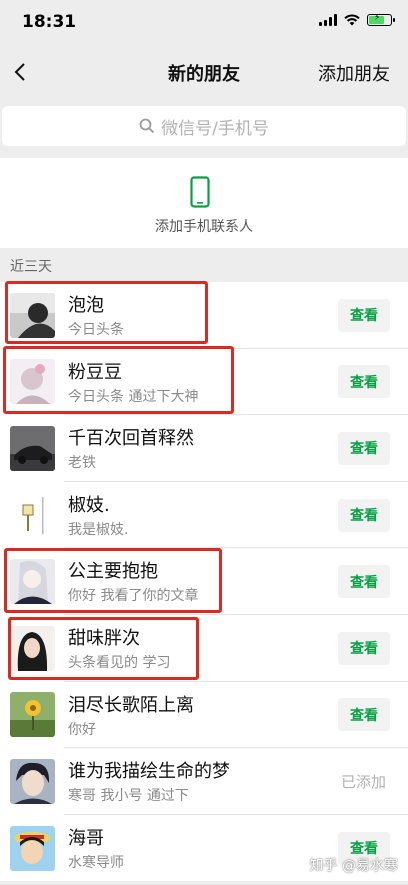  What do you see at coordinates (82, 463) in the screenshot?
I see `friend-message: 老铁` at bounding box center [82, 463].